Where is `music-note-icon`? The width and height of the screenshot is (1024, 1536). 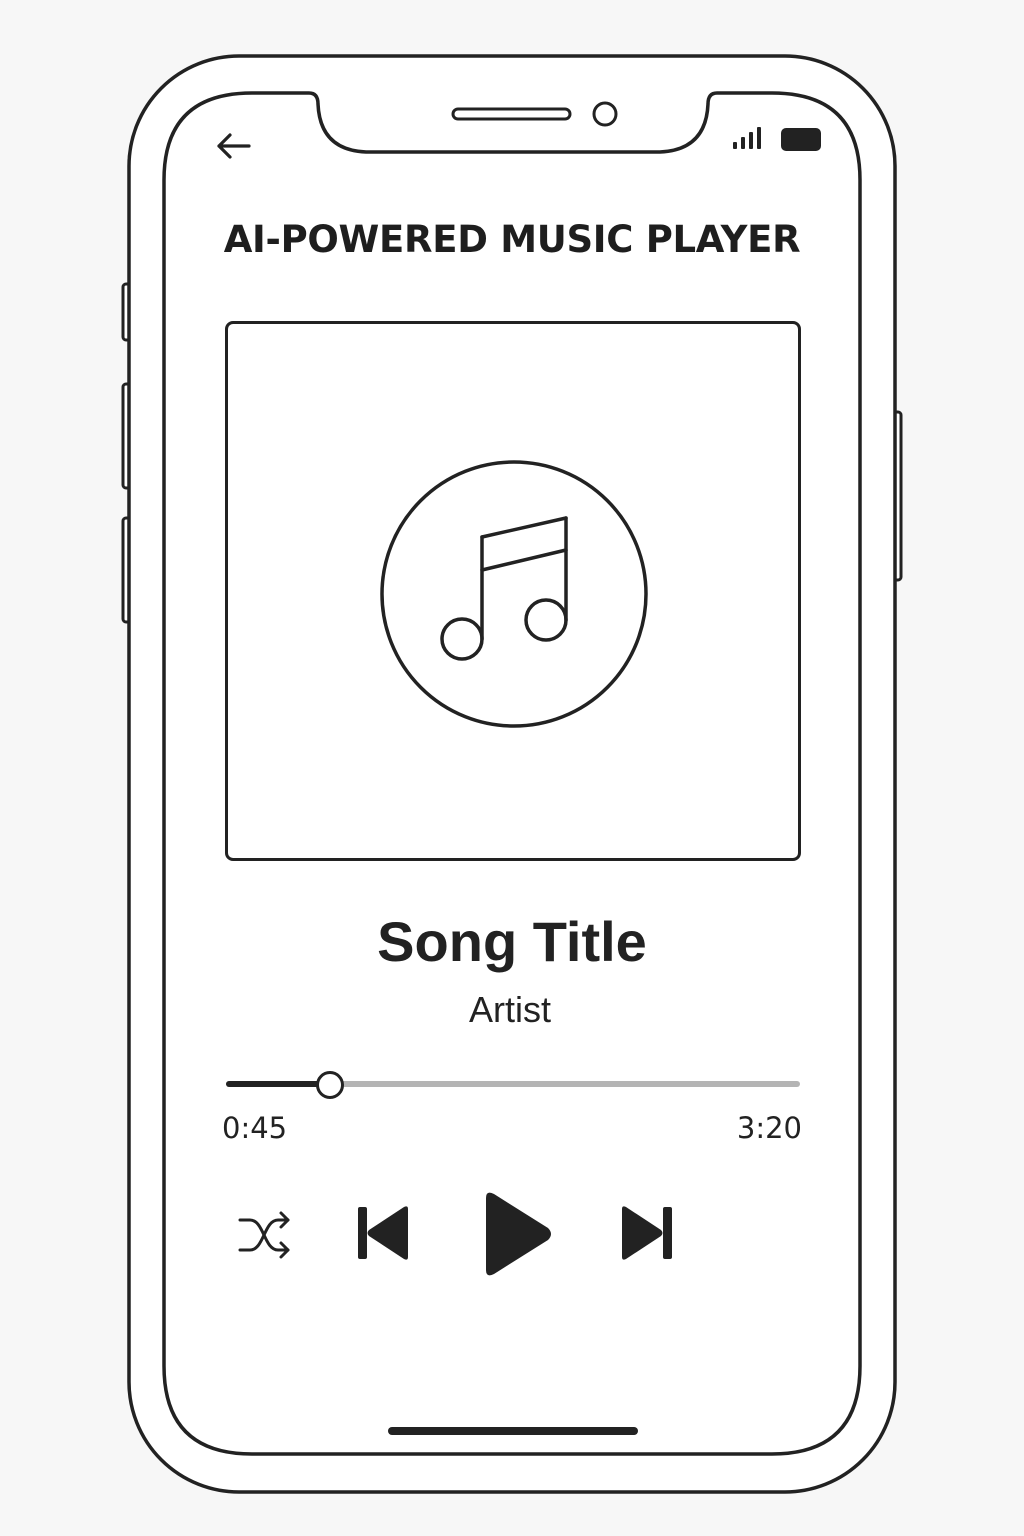 music-note-icon is located at coordinates (514, 594).